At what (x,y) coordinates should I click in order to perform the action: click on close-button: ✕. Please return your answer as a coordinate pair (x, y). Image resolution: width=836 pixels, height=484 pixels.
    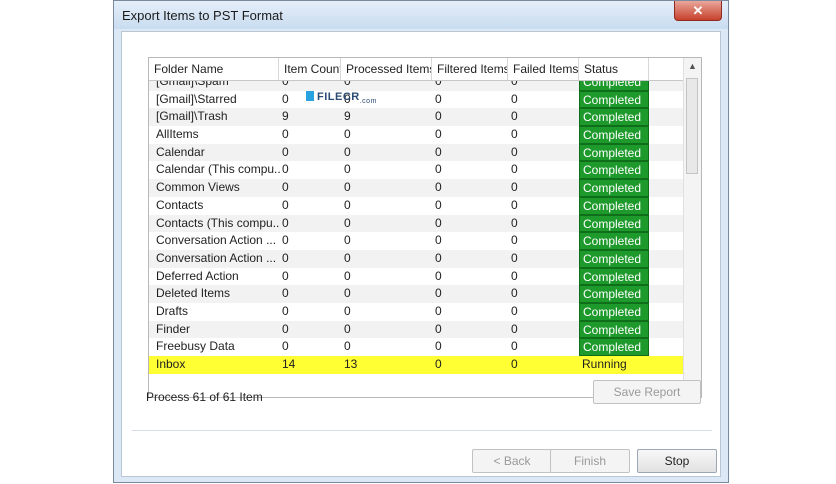
    Looking at the image, I should click on (698, 11).